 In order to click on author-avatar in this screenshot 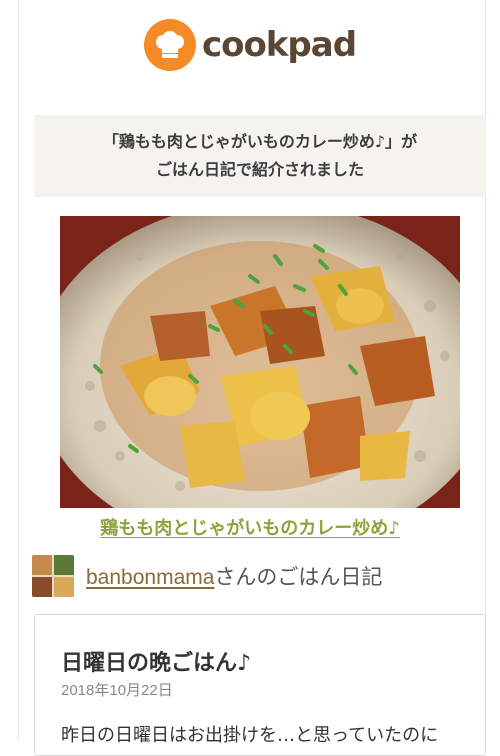, I will do `click(53, 576)`.